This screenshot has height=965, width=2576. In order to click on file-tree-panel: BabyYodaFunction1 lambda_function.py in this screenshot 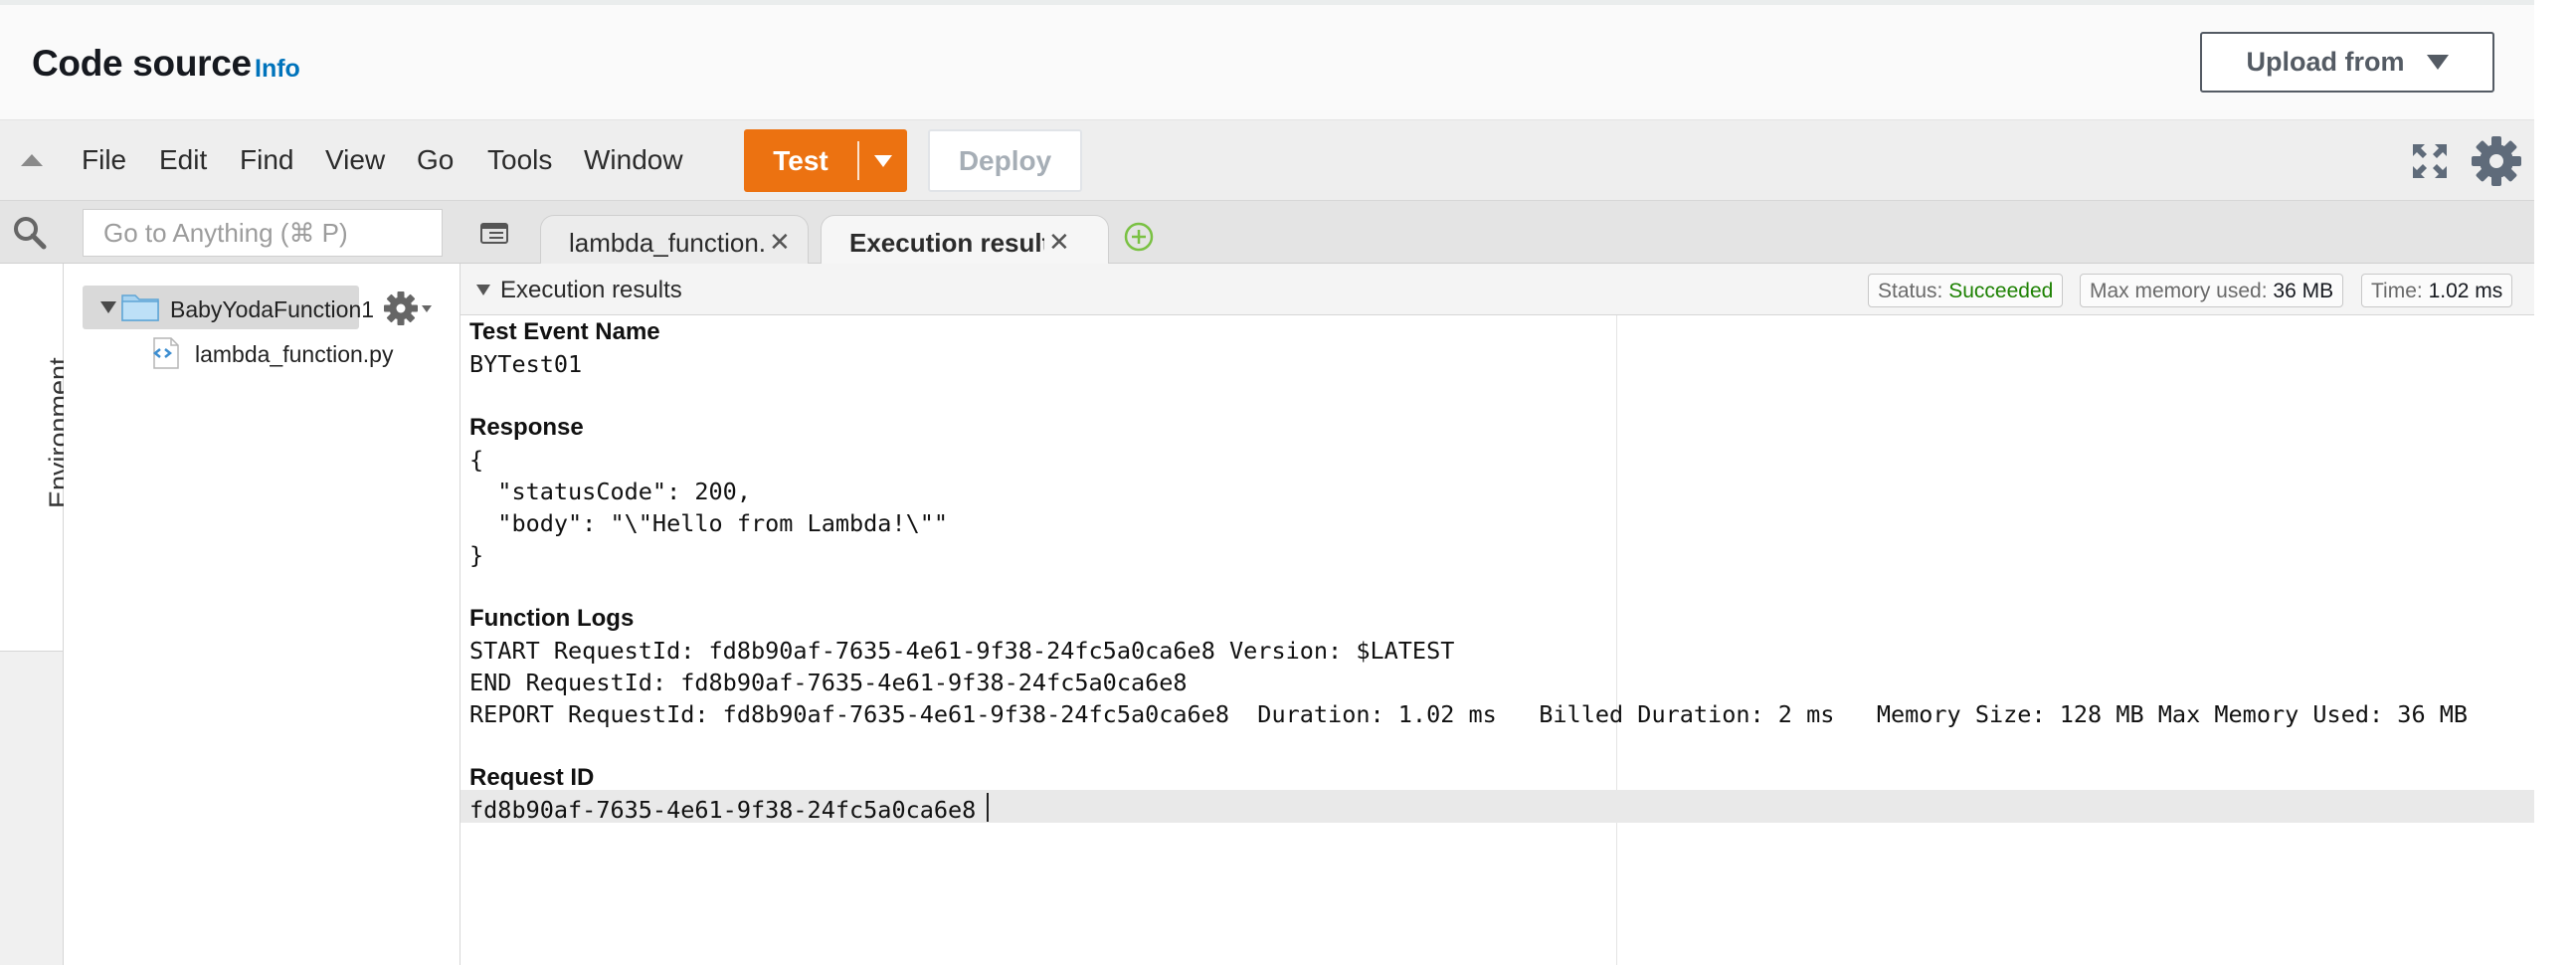, I will do `click(262, 583)`.